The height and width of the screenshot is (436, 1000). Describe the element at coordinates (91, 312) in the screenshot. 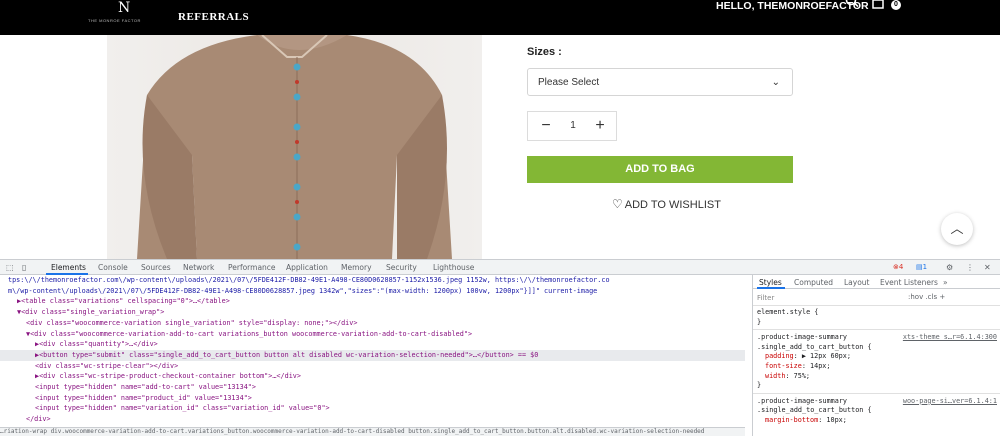

I see `dom-node-text: ▼<div class="single_variation_wrap">` at that location.